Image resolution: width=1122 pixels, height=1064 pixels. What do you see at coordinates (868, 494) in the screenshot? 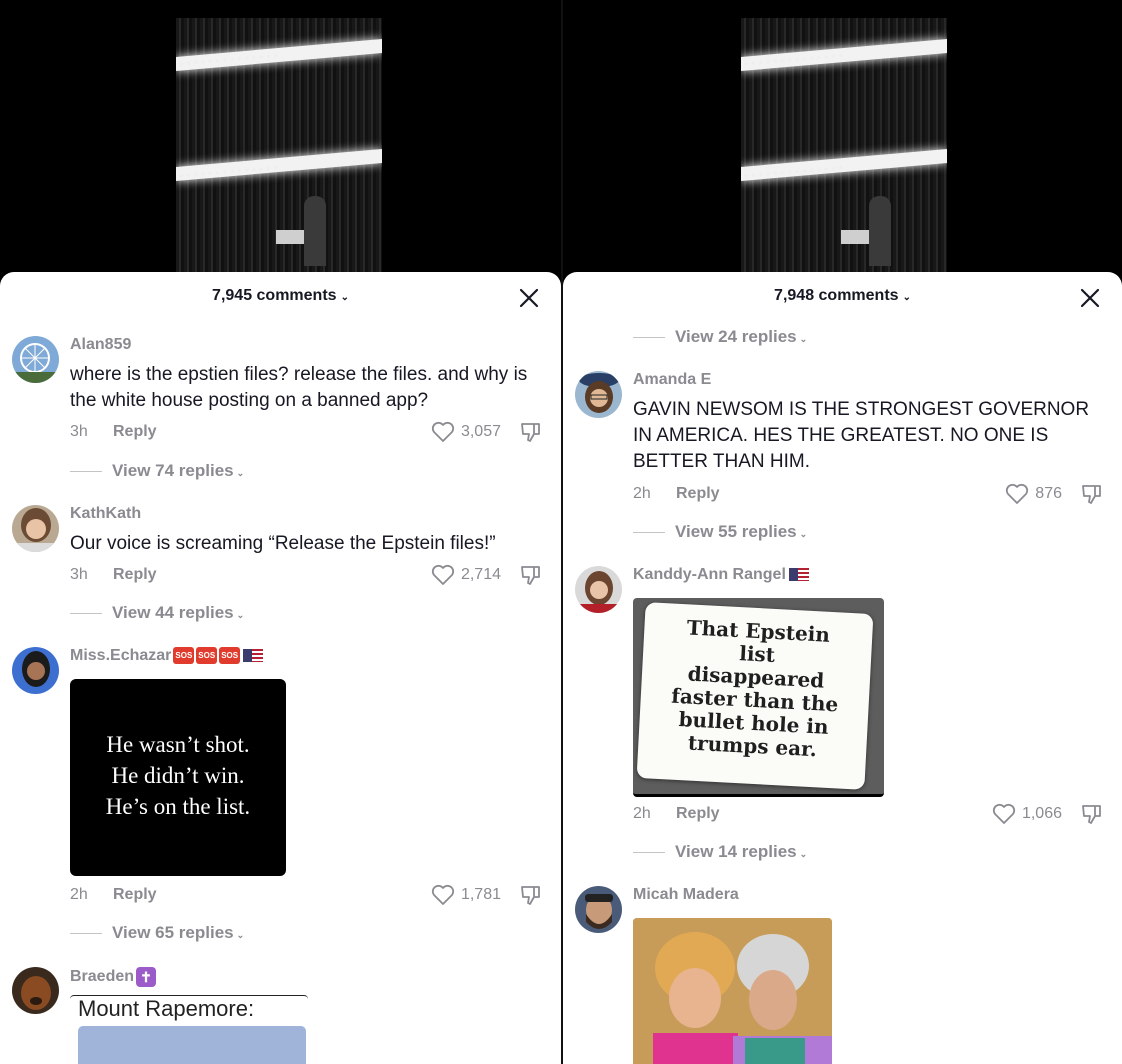
I see `comment-meta: 2h Reply 876` at bounding box center [868, 494].